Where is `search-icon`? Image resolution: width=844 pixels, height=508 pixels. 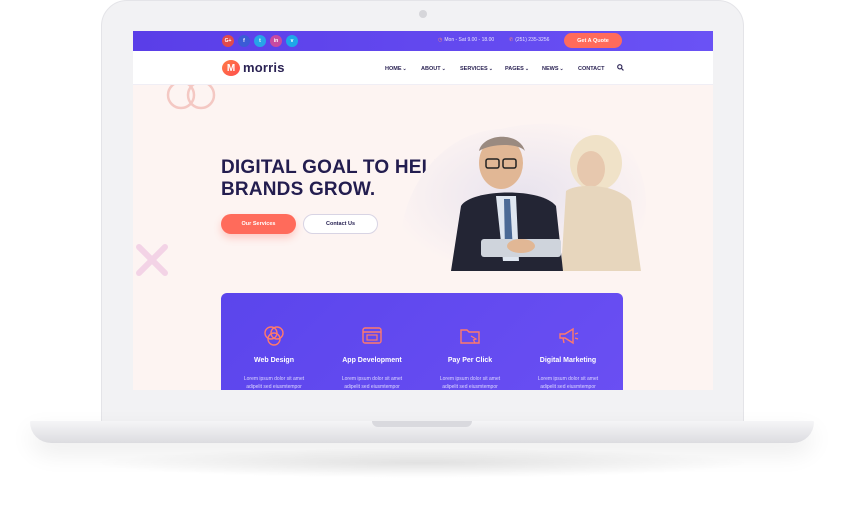
search-icon is located at coordinates (620, 68).